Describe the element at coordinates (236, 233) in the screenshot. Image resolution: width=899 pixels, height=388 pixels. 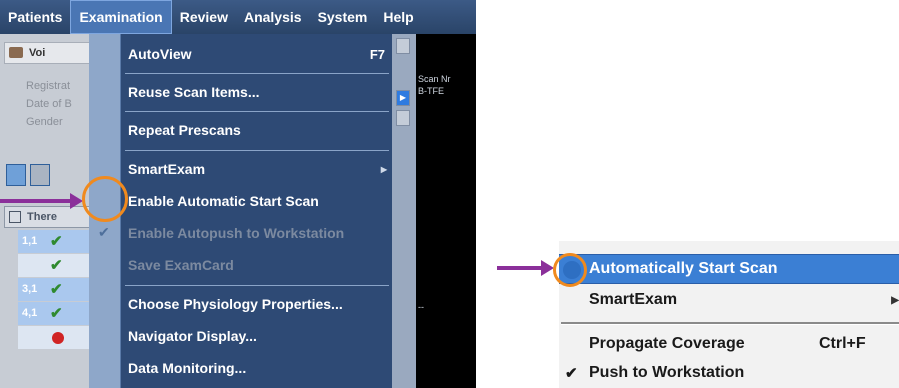
I see `menu-item-label: Enable Autopush to Workstation` at that location.